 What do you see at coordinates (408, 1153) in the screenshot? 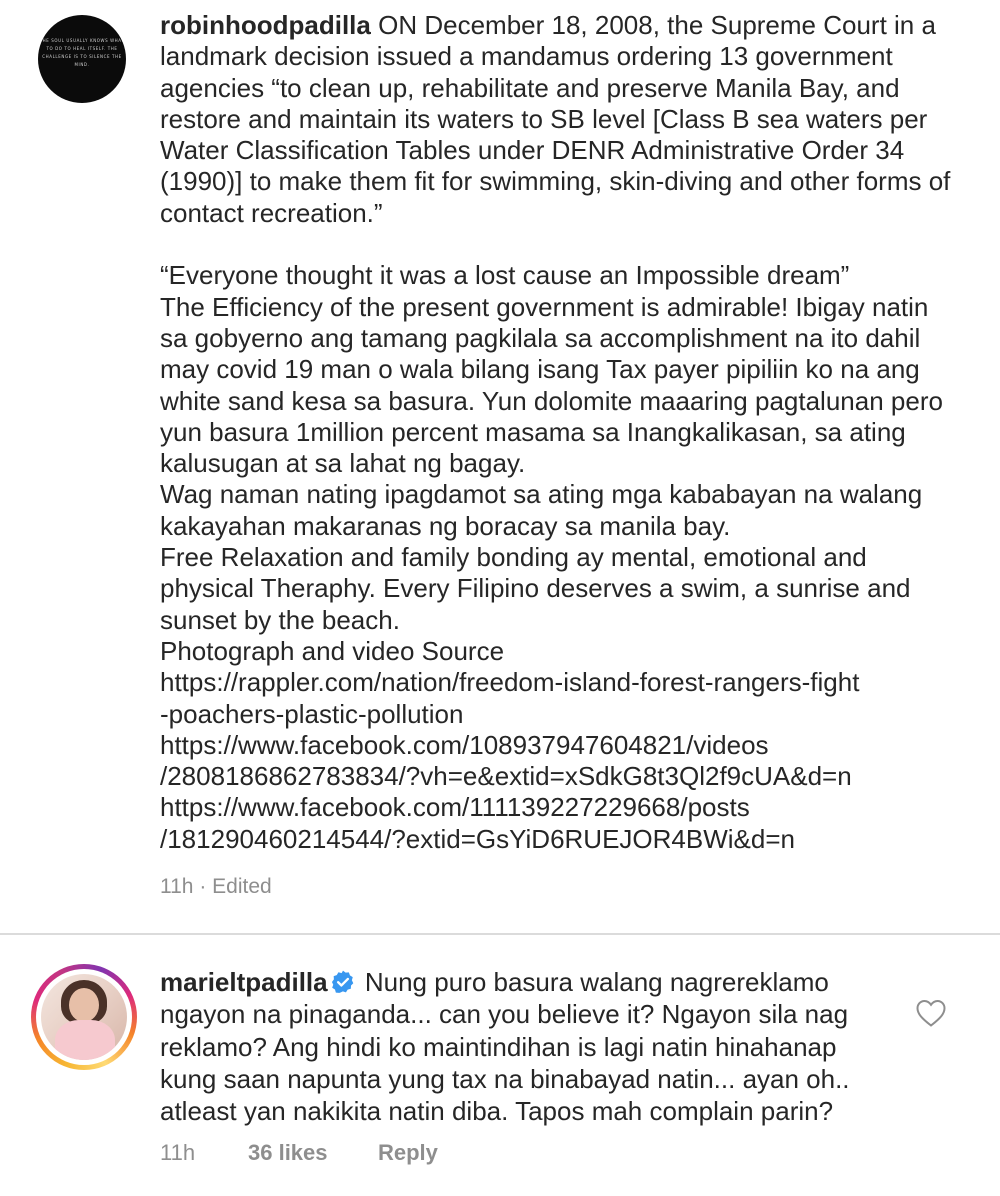
I see `reply-button: Reply` at bounding box center [408, 1153].